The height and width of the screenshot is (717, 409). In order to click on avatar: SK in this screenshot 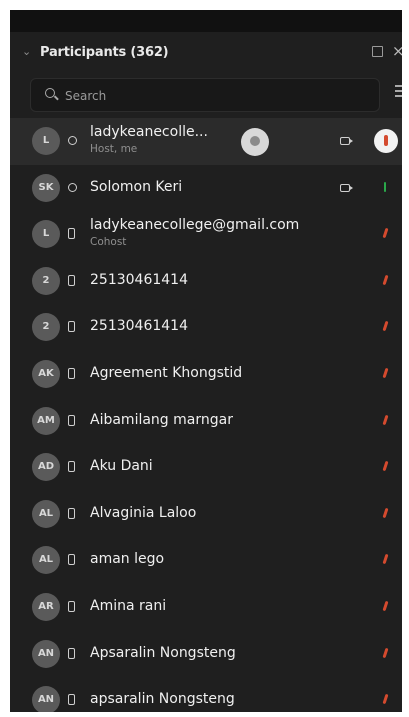, I will do `click(46, 187)`.